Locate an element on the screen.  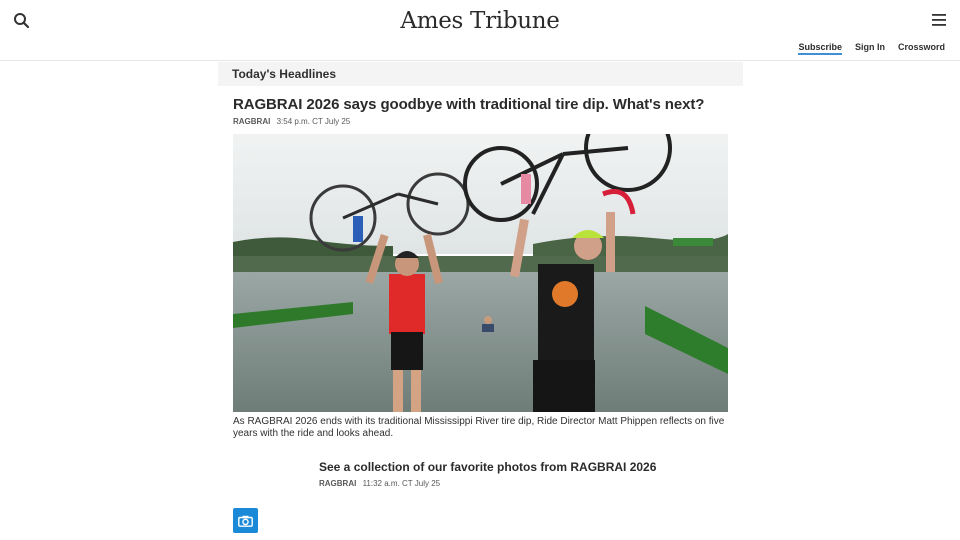
camera-icon is located at coordinates (245, 520).